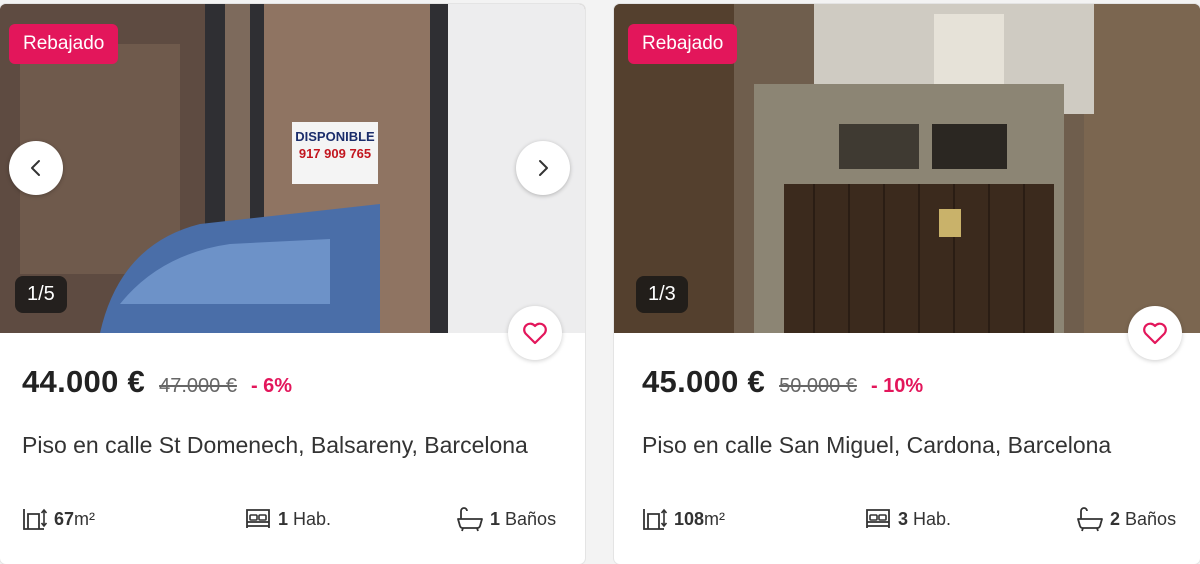 The width and height of the screenshot is (1200, 564). I want to click on photo-counter: 1/3, so click(662, 294).